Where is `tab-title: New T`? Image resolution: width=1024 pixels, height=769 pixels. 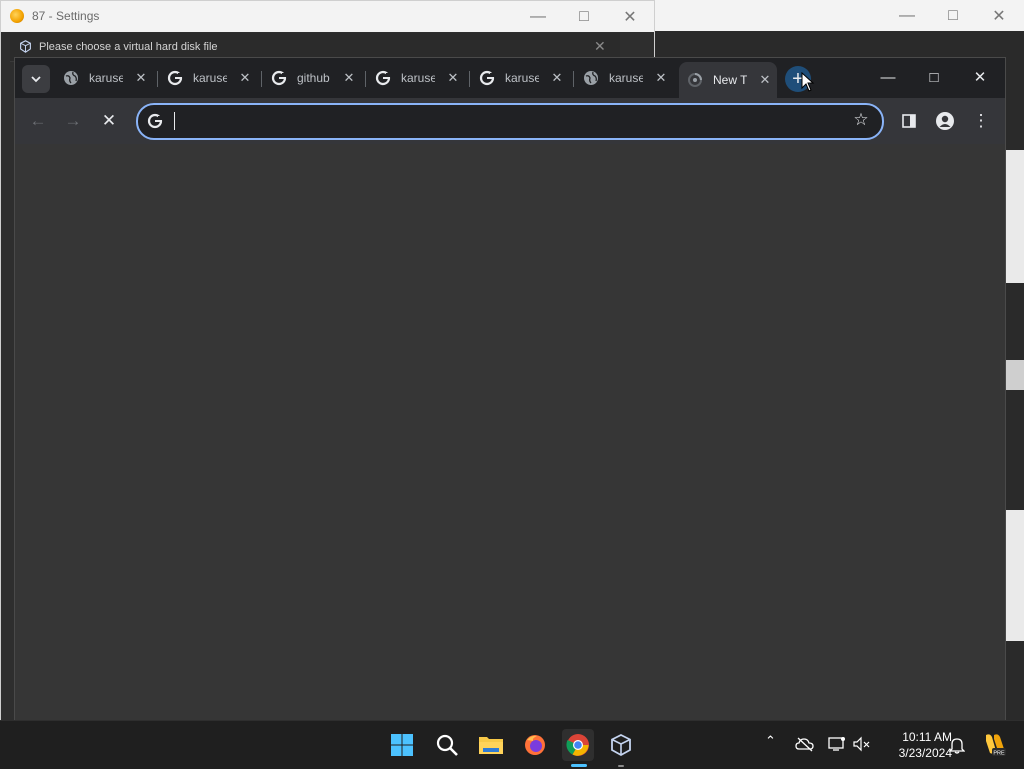 tab-title: New T is located at coordinates (730, 80).